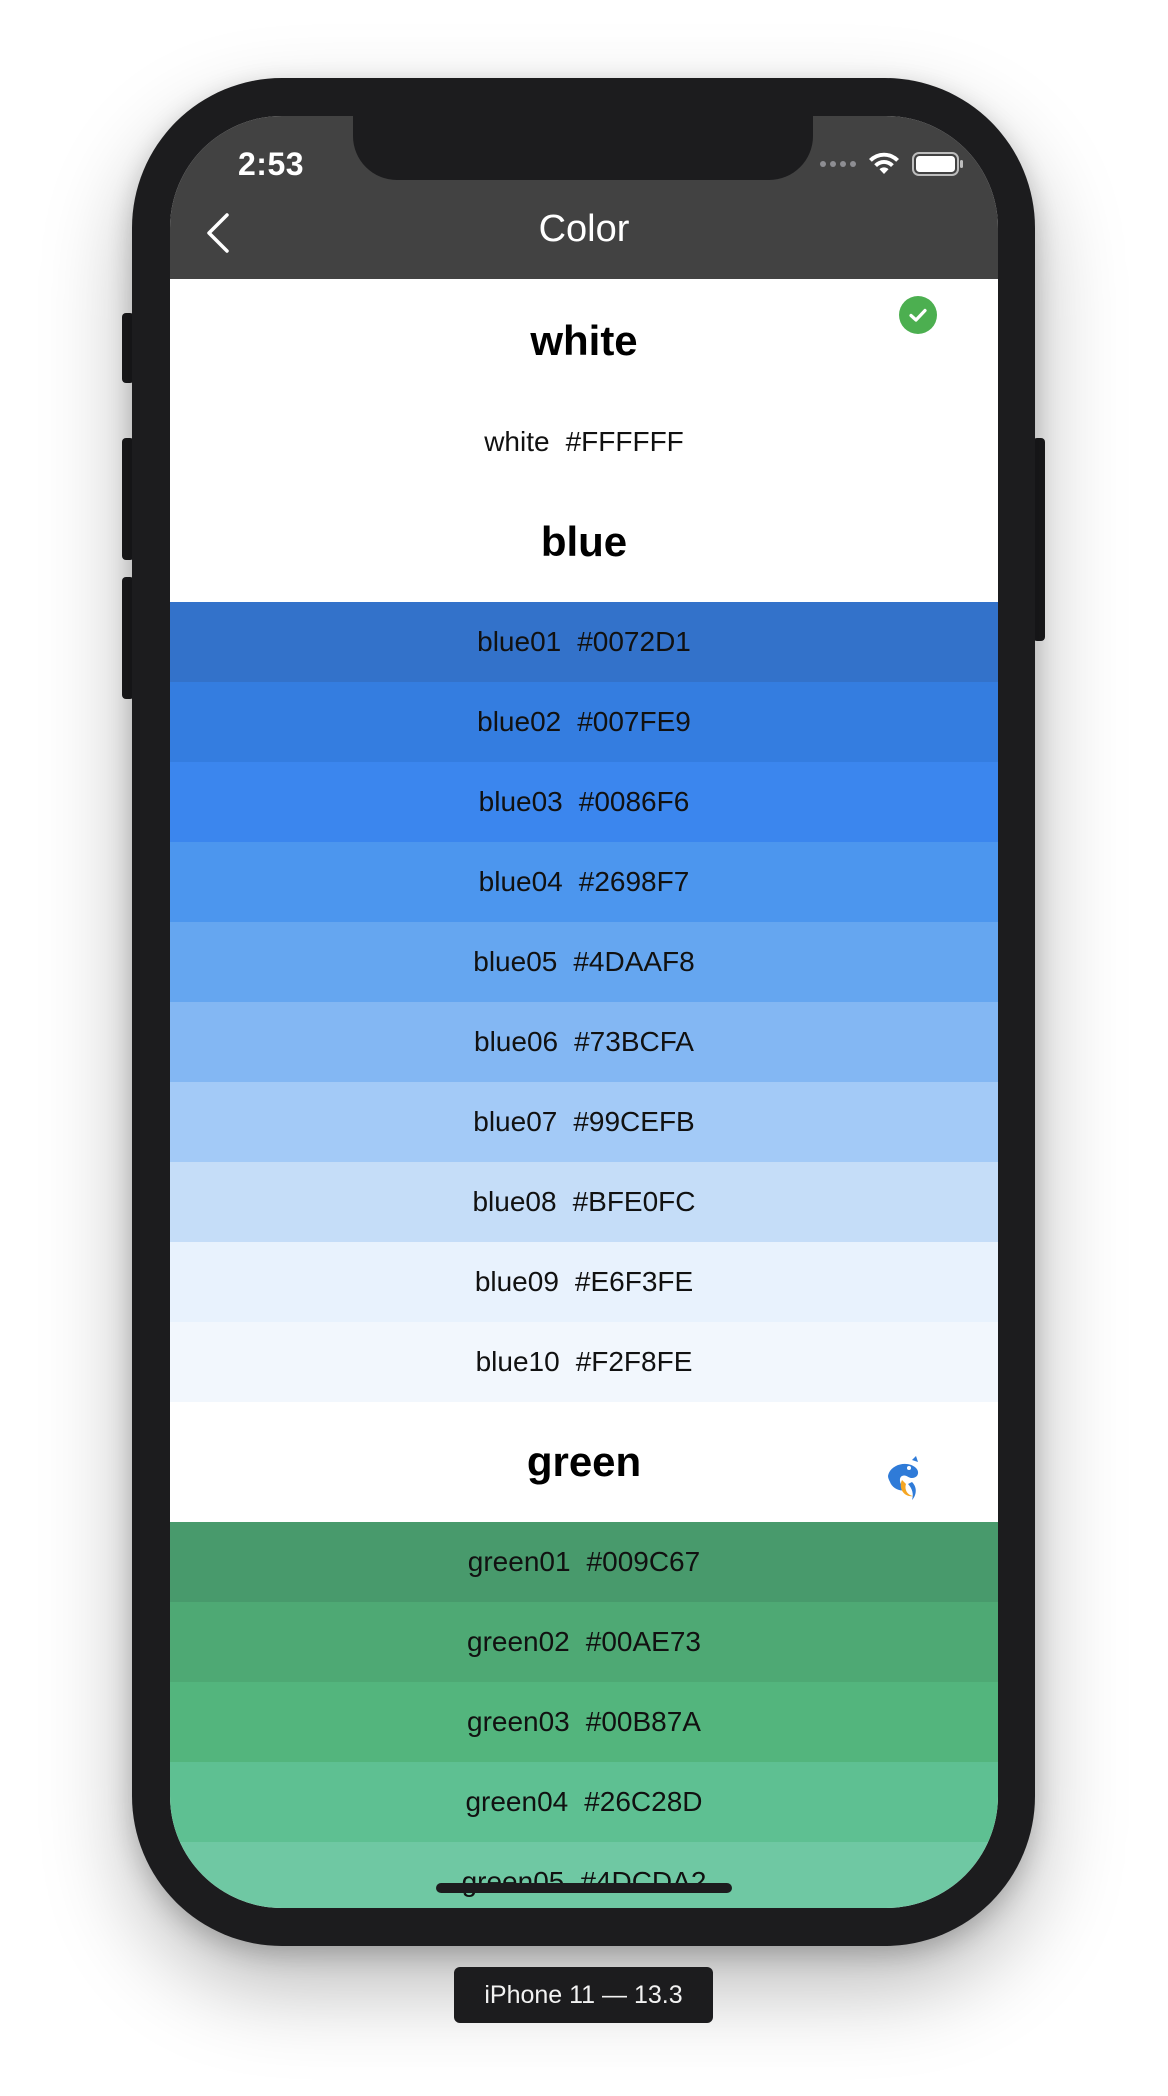  I want to click on color-row: blue05 #4DAAF8, so click(584, 962).